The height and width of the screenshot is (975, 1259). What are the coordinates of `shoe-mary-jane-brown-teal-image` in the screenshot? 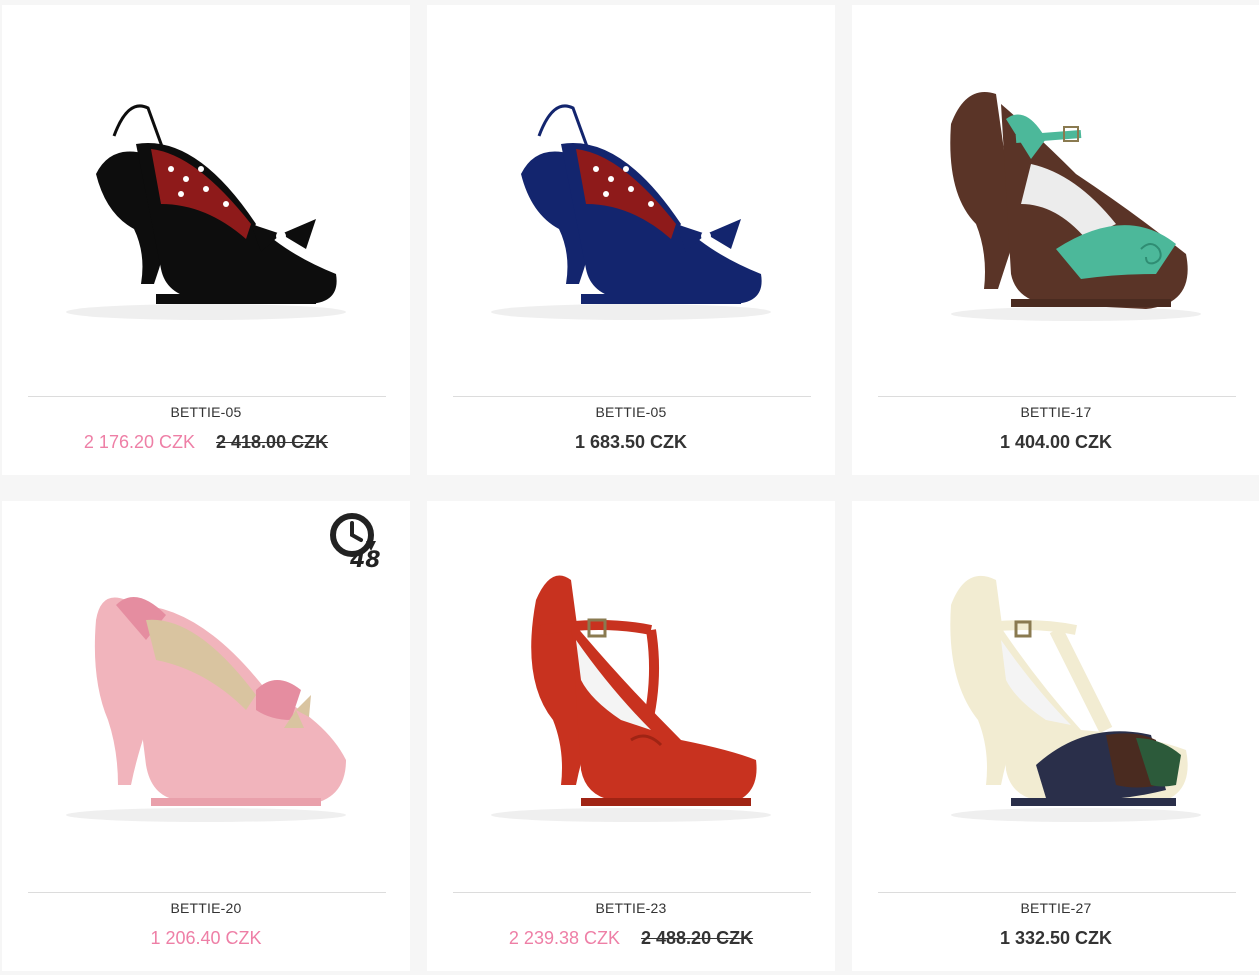 It's located at (1075, 206).